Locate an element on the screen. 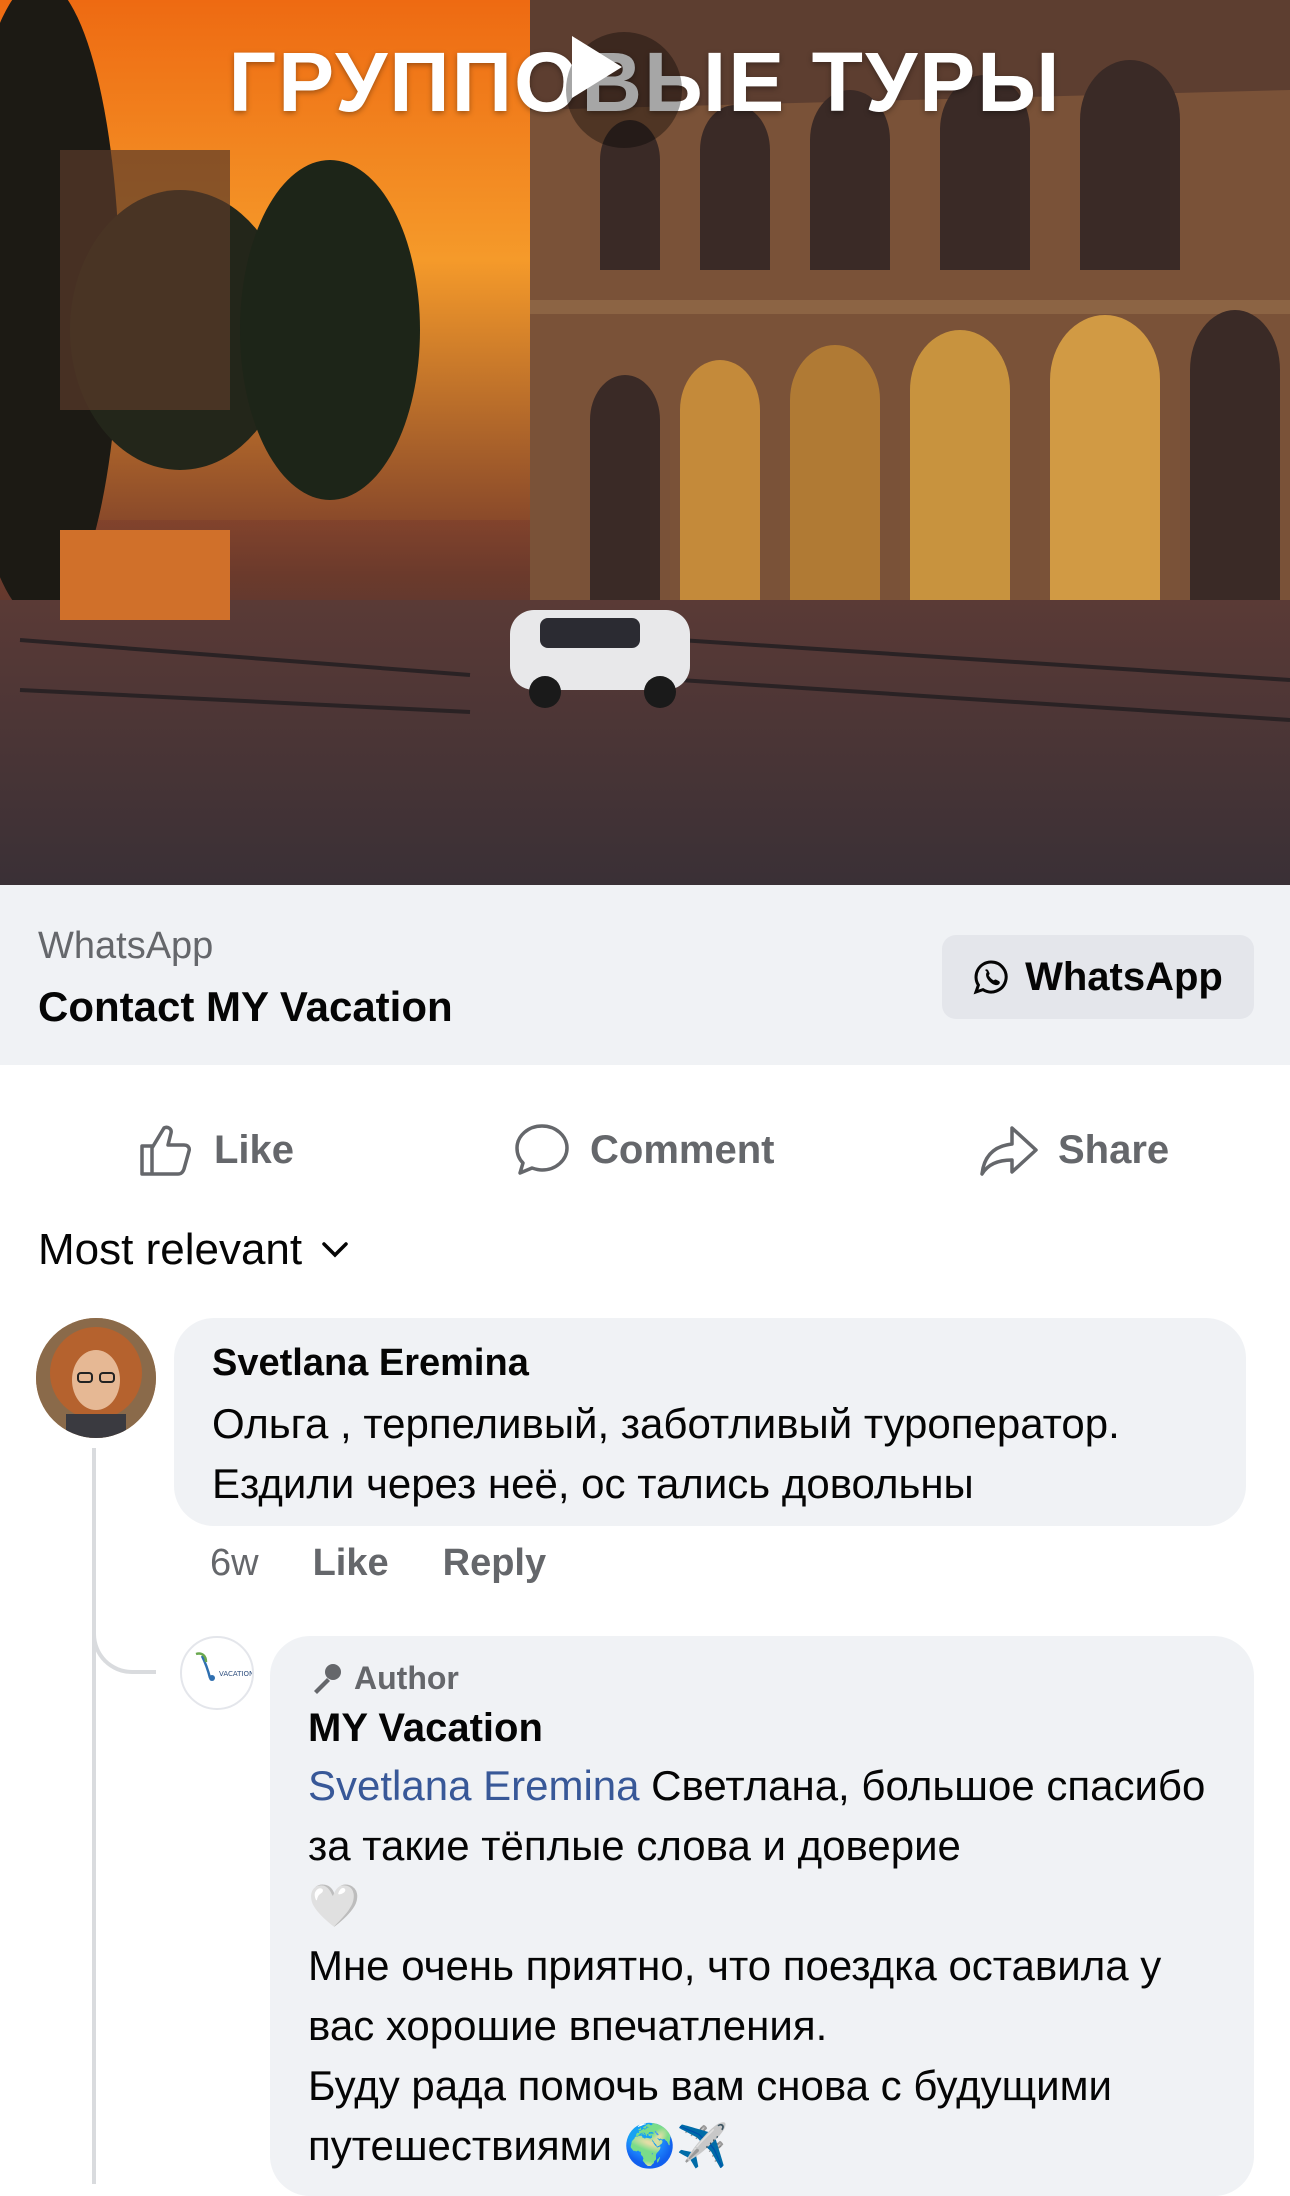 The height and width of the screenshot is (2196, 1290). comment-button: Comment is located at coordinates (643, 1150).